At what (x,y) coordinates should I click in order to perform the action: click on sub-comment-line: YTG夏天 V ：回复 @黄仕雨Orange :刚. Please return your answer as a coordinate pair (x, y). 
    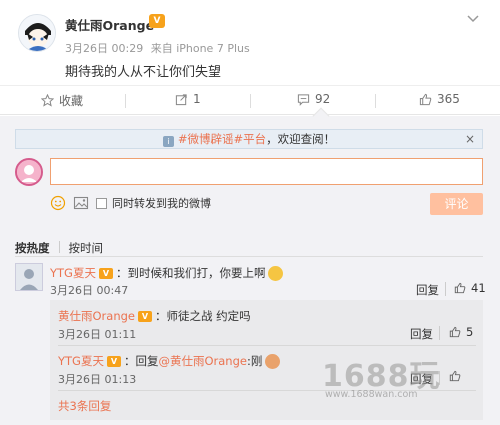
    Looking at the image, I should click on (169, 361).